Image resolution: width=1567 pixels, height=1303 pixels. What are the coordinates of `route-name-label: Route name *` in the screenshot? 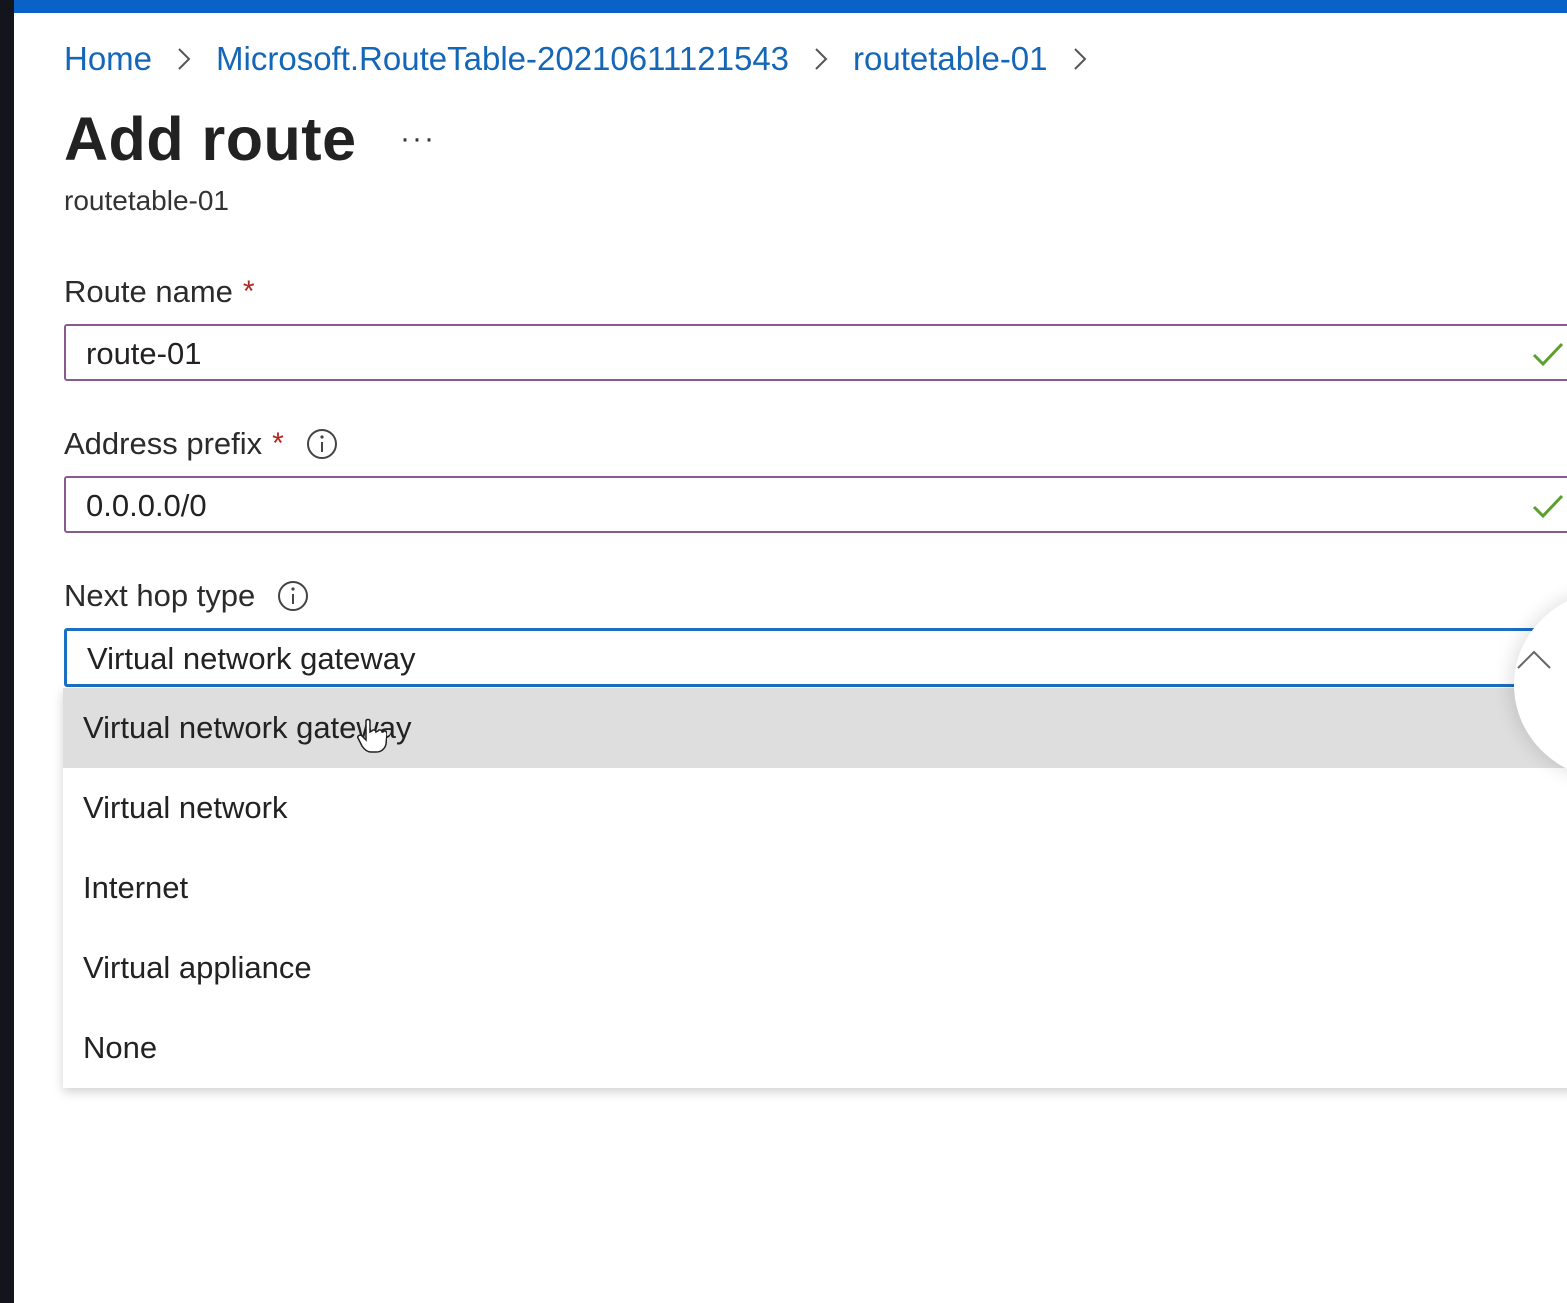 It's located at (159, 292).